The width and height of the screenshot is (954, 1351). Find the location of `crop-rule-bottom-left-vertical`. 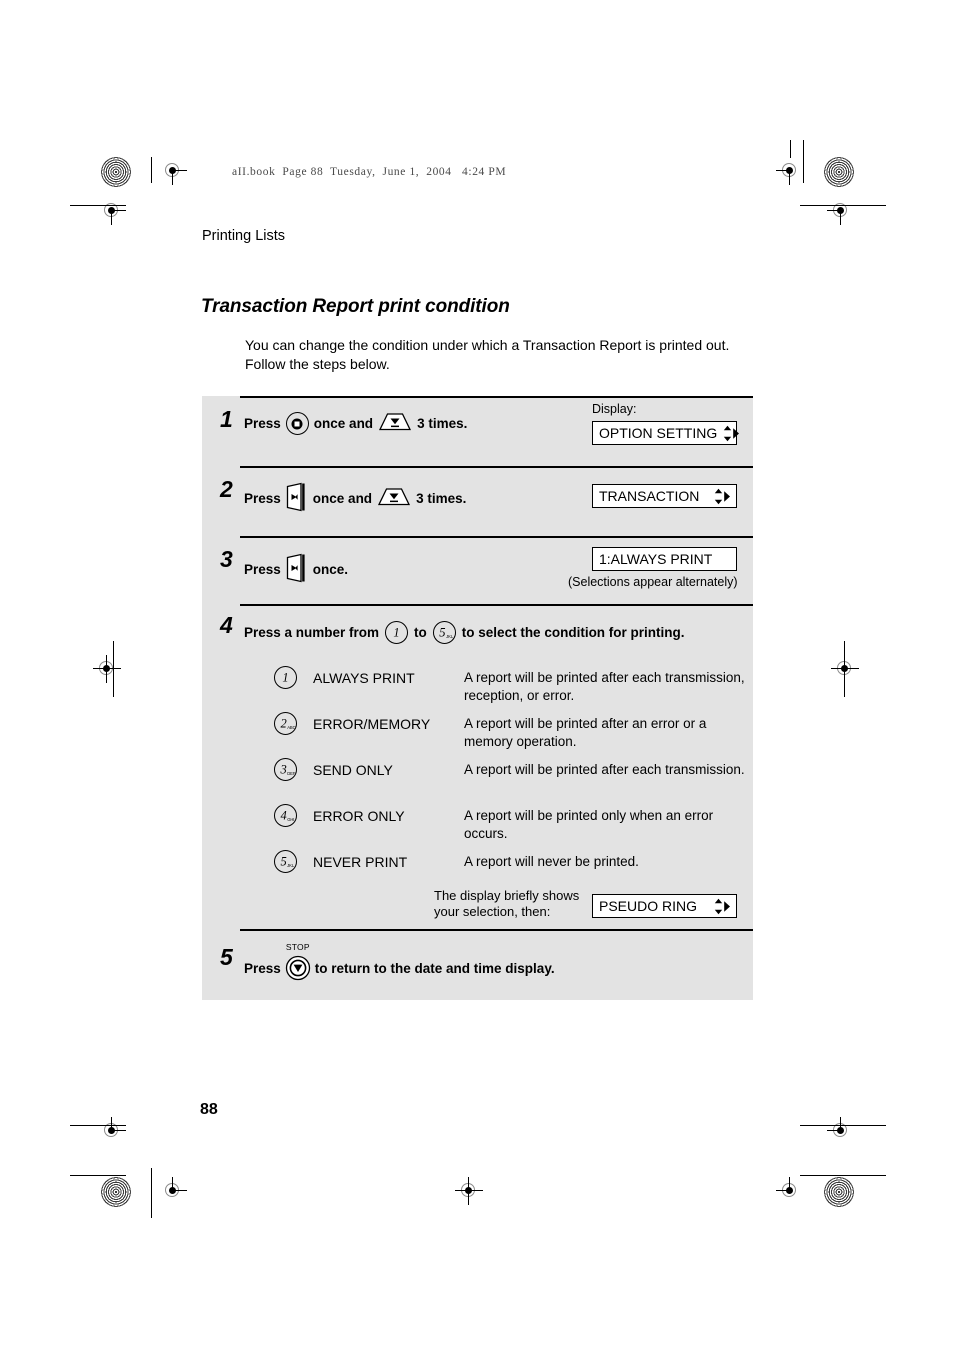

crop-rule-bottom-left-vertical is located at coordinates (152, 1193).